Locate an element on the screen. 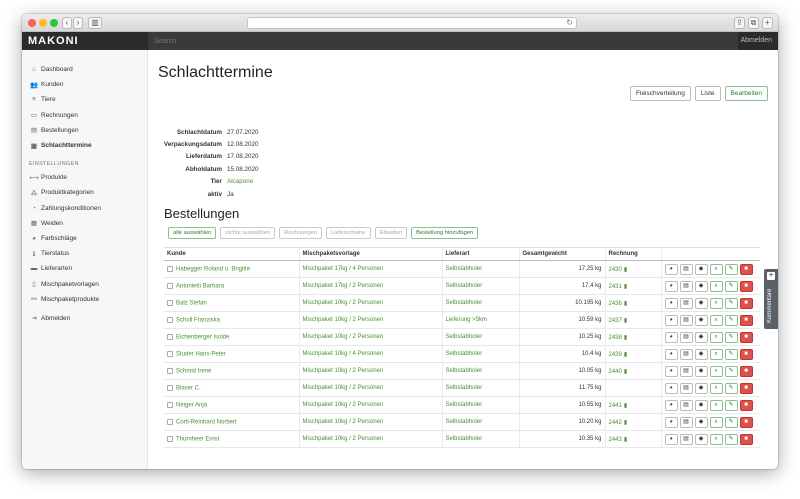 Image resolution: width=800 pixels, height=499 pixels. invoice-link: 2436 is located at coordinates (615, 304).